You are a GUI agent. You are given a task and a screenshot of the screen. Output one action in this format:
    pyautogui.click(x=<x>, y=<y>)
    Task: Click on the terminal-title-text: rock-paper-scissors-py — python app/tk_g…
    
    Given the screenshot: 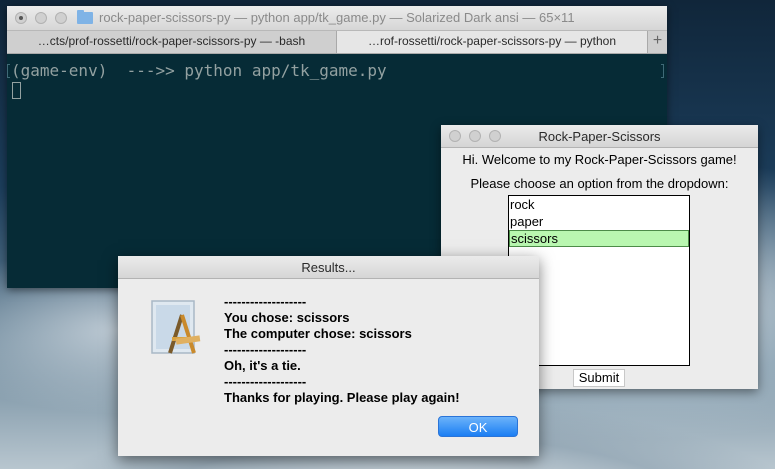 What is the action you would take?
    pyautogui.click(x=337, y=17)
    